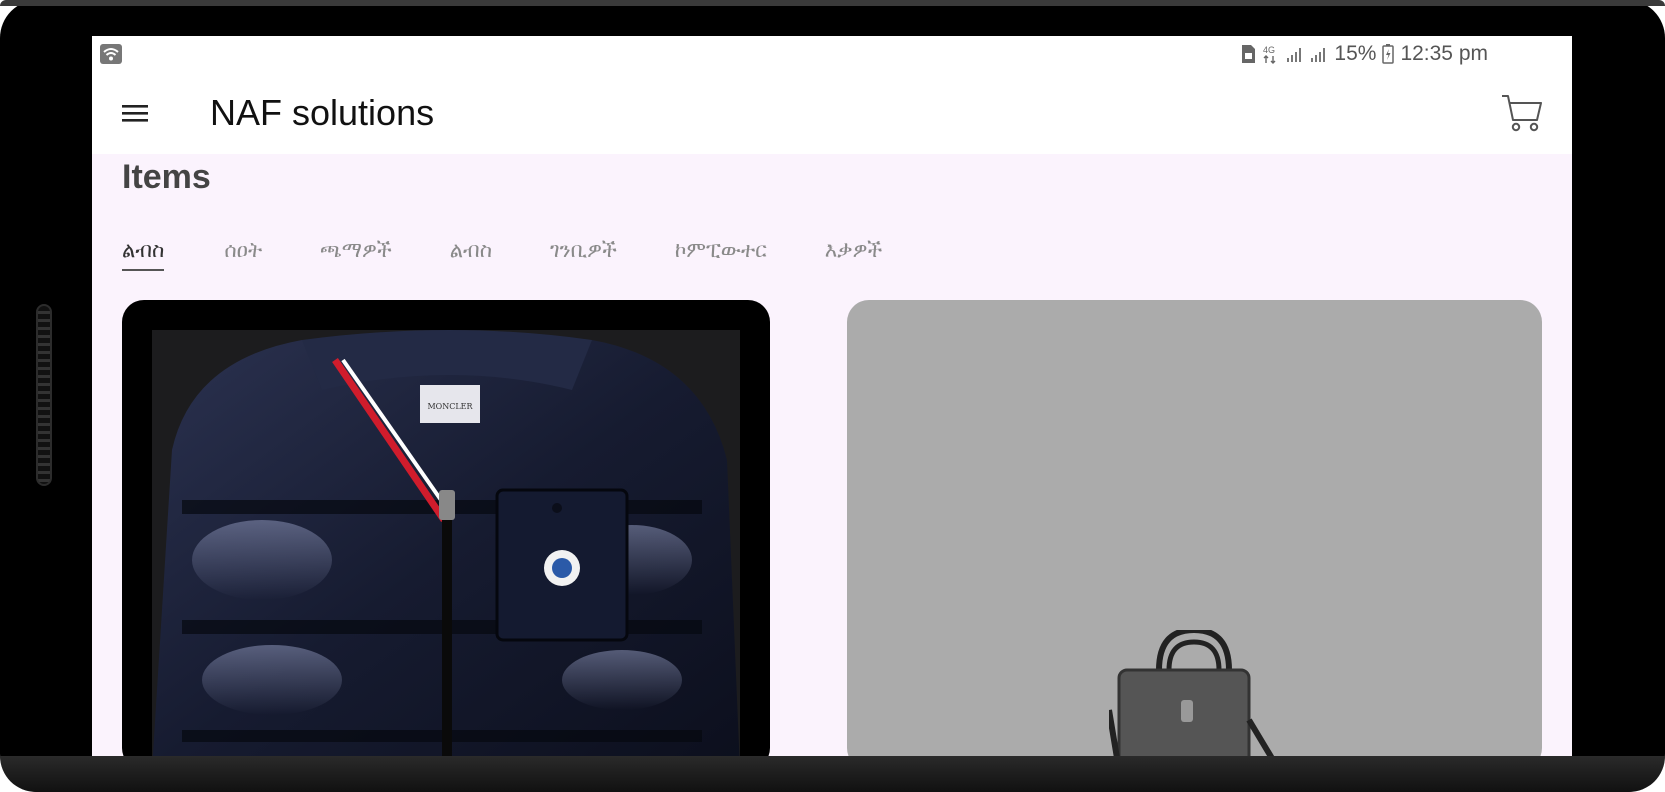 This screenshot has width=1665, height=792. Describe the element at coordinates (721, 251) in the screenshot. I see `tab-computers: ኮምፒውተር` at that location.